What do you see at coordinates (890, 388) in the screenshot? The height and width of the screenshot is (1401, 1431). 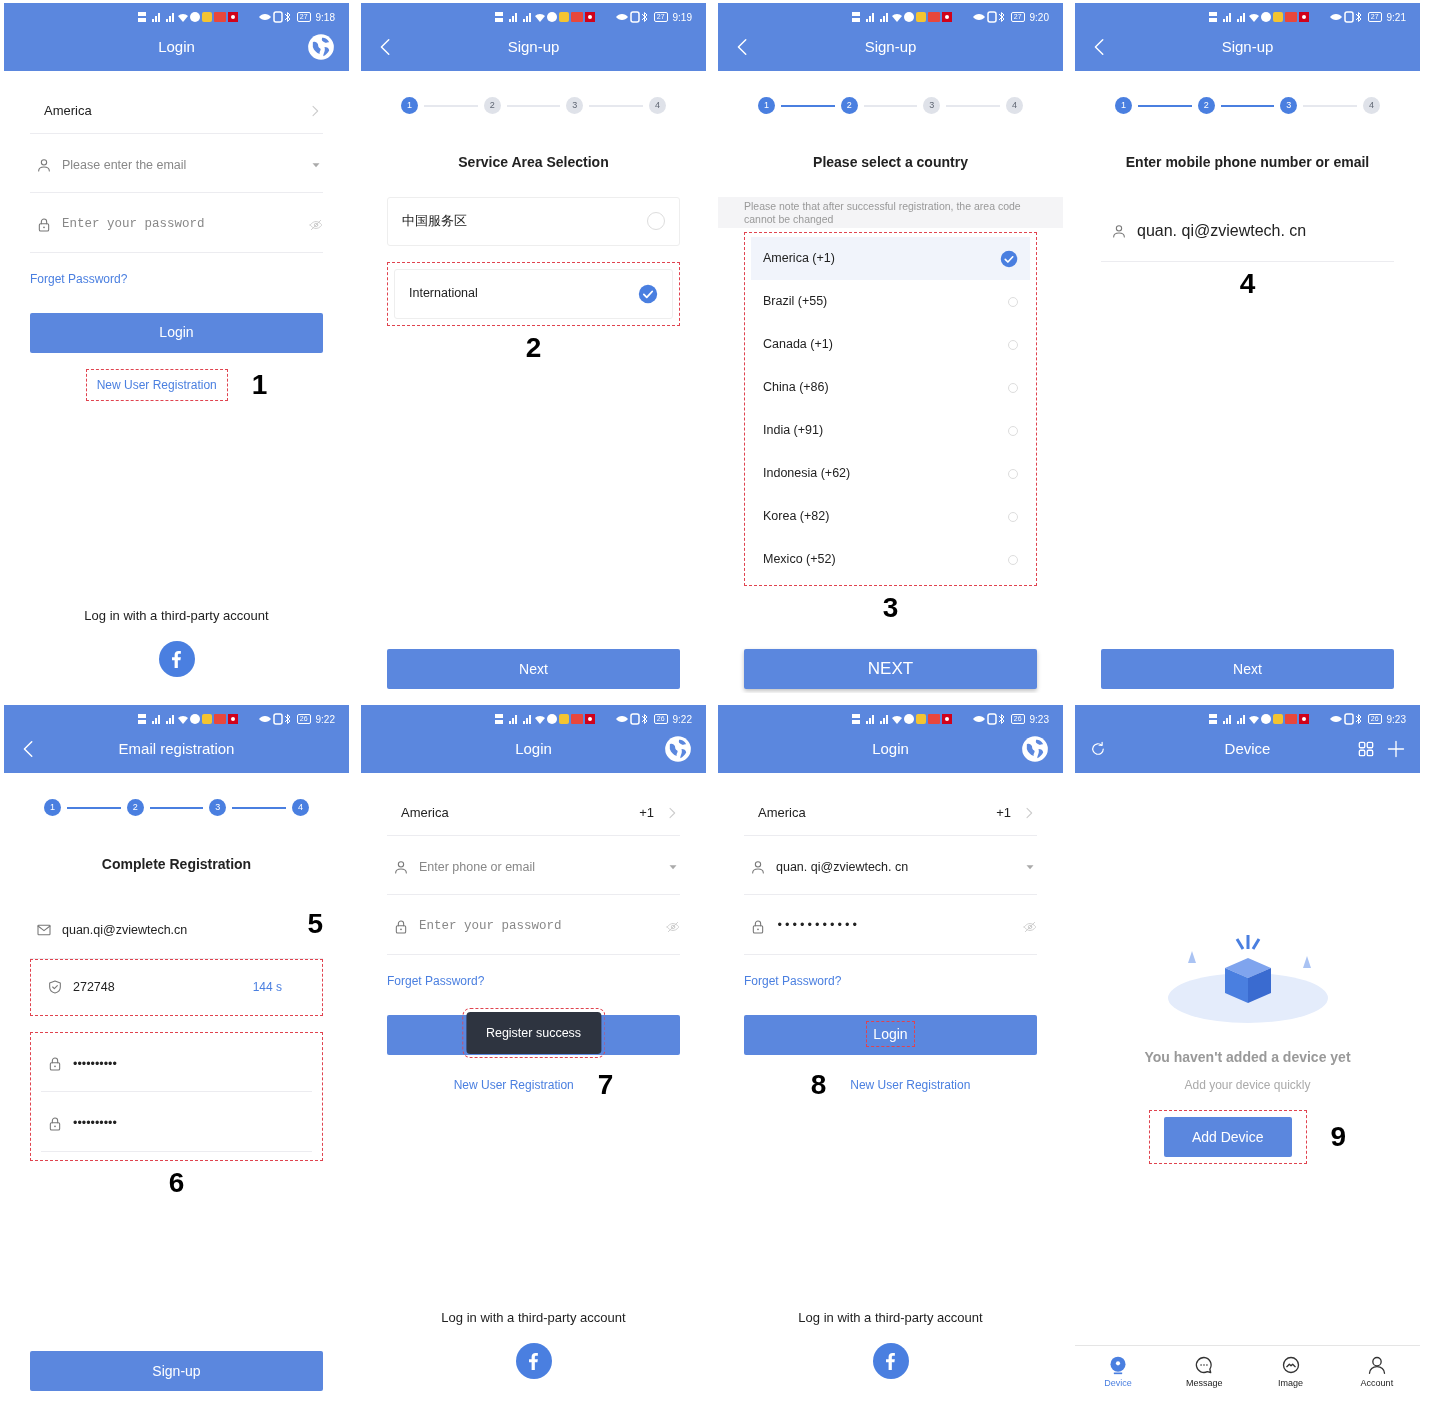 I see `country-option: China (+86)` at bounding box center [890, 388].